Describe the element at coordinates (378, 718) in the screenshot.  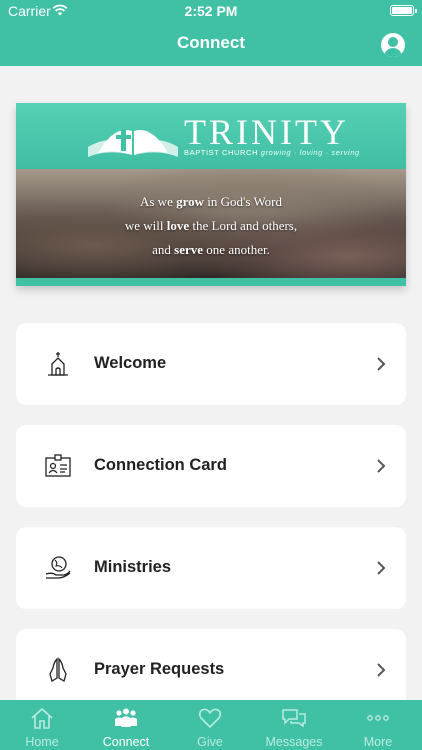
I see `more-icon` at that location.